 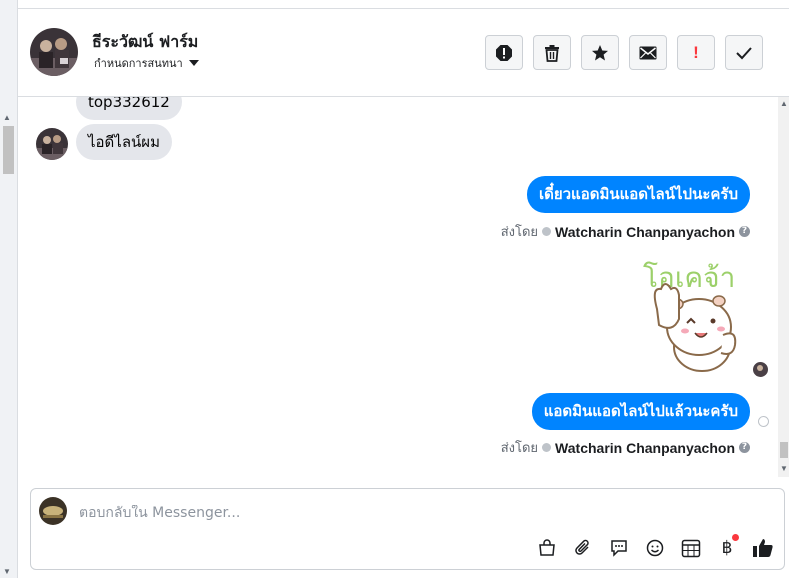 I want to click on alert-octagon-icon, so click(x=504, y=52).